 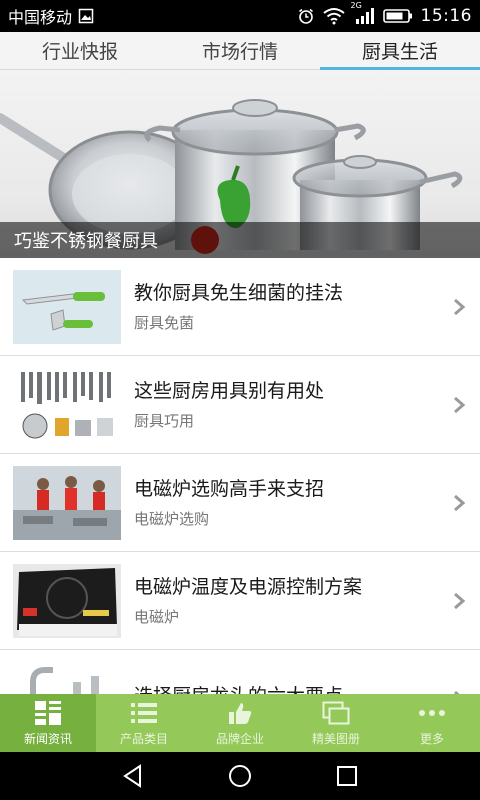 What do you see at coordinates (240, 307) in the screenshot?
I see `article-item: 教你厨具免生细菌的挂法 厨具免菌` at bounding box center [240, 307].